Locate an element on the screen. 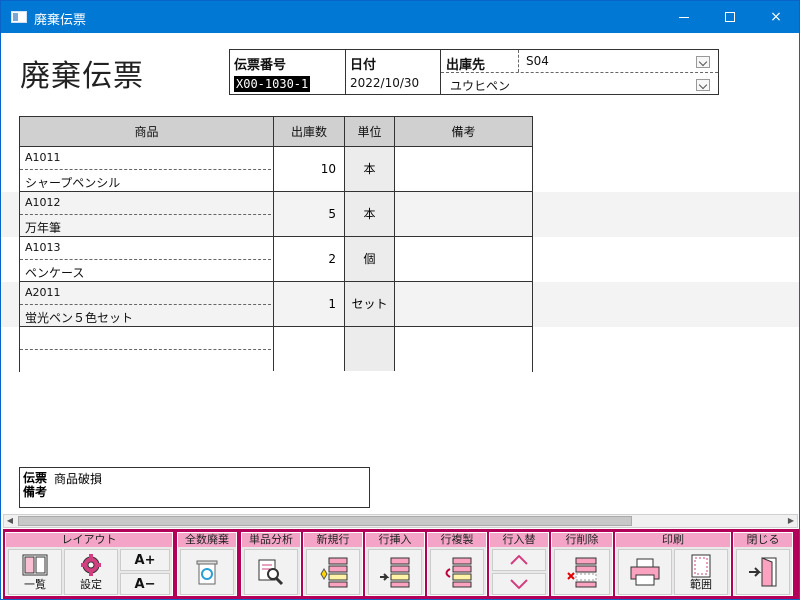  table-row: A2011 蛍光ペン５色セット 1 セット is located at coordinates (276, 304).